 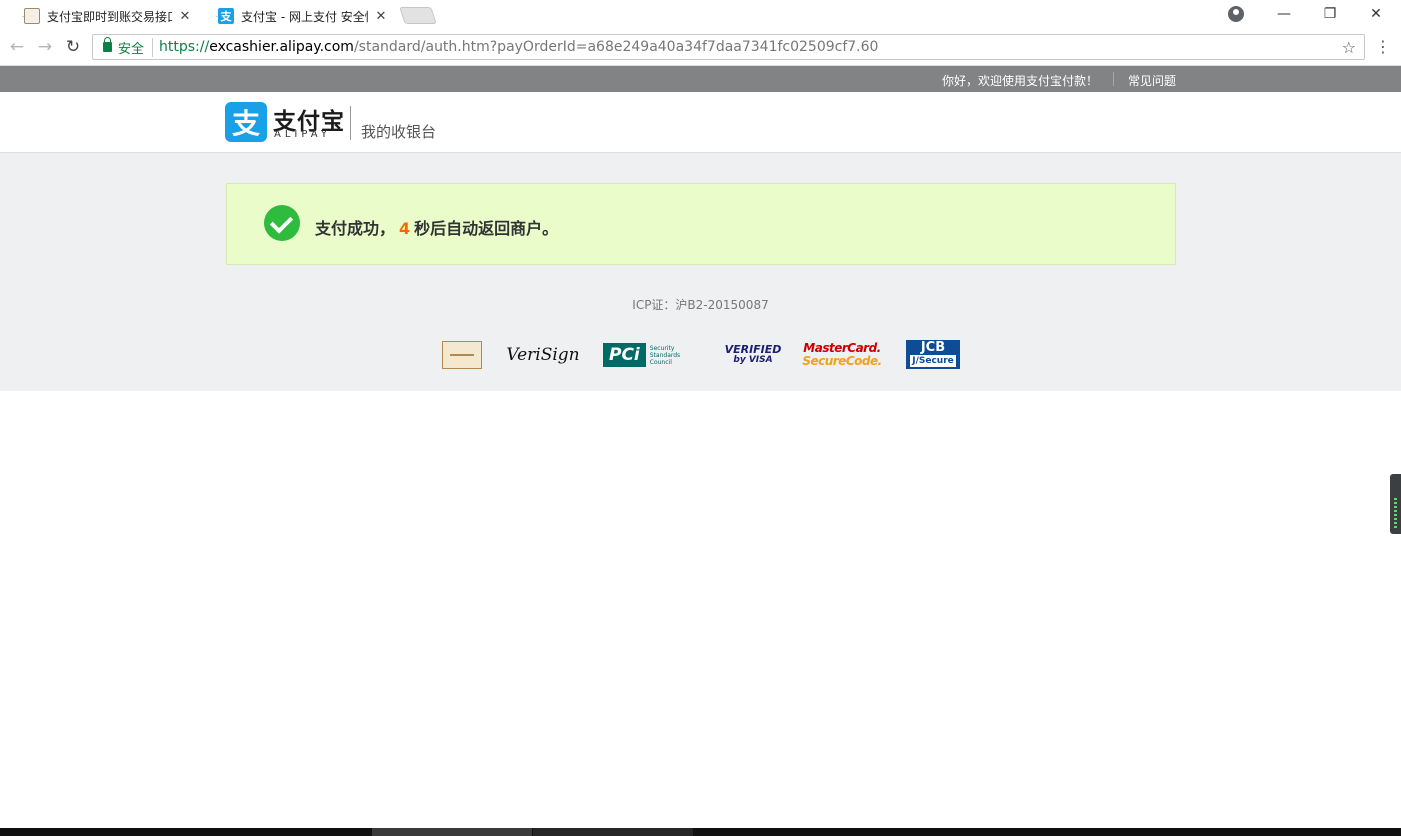 What do you see at coordinates (1284, 14) in the screenshot?
I see `minimize-button: —` at bounding box center [1284, 14].